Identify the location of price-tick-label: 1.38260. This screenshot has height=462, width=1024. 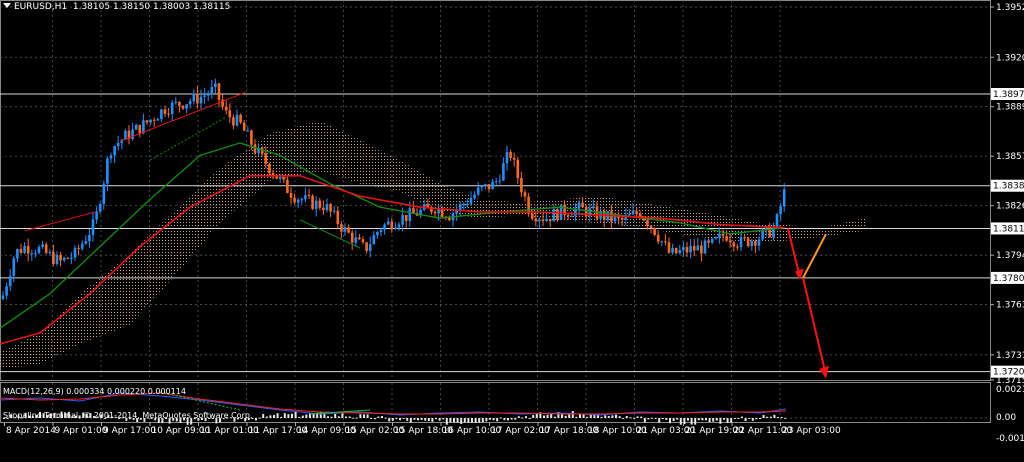
(1010, 207).